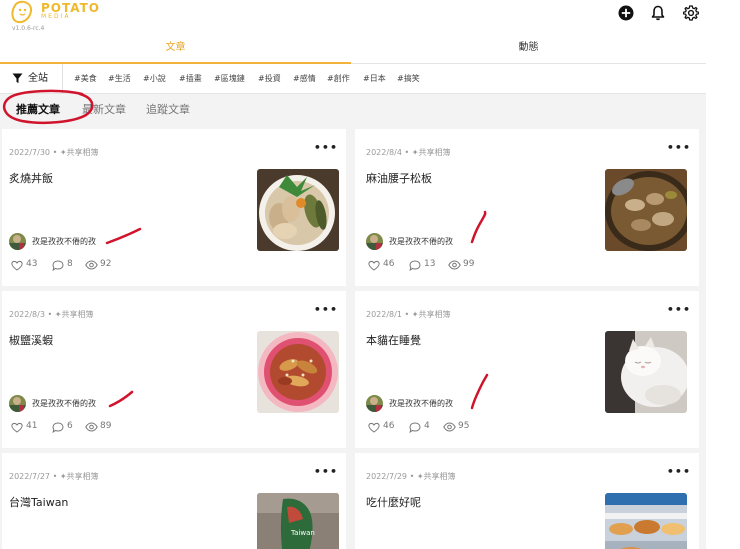 The width and height of the screenshot is (740, 549). What do you see at coordinates (298, 521) in the screenshot?
I see `article-thumbnail-taiwan-sign: Taiwan` at bounding box center [298, 521].